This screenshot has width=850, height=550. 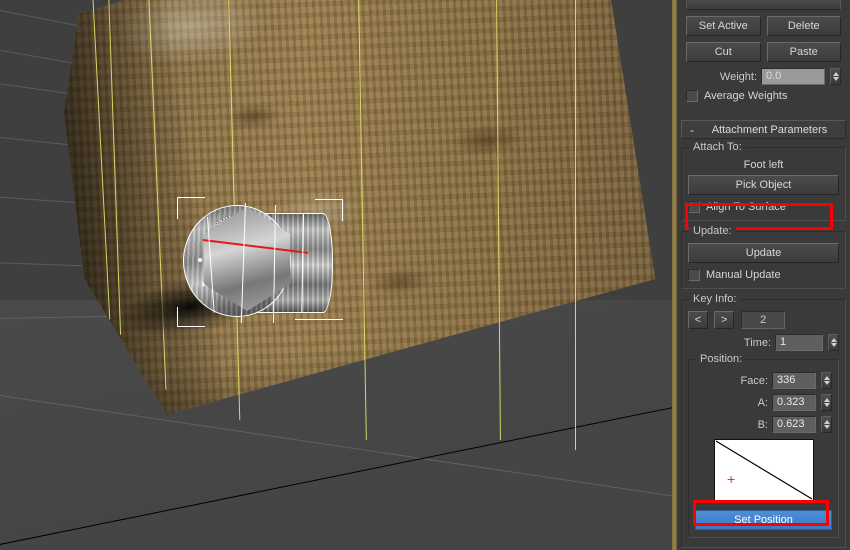 What do you see at coordinates (731, 479) in the screenshot?
I see `position-marker-icon: +` at bounding box center [731, 479].